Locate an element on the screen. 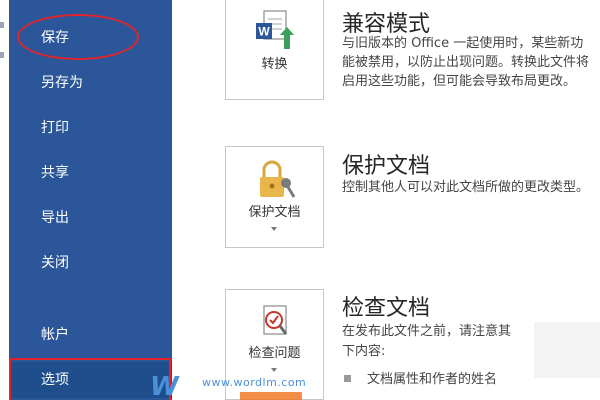 This screenshot has width=600, height=400. highlight-box-options is located at coordinates (90, 379).